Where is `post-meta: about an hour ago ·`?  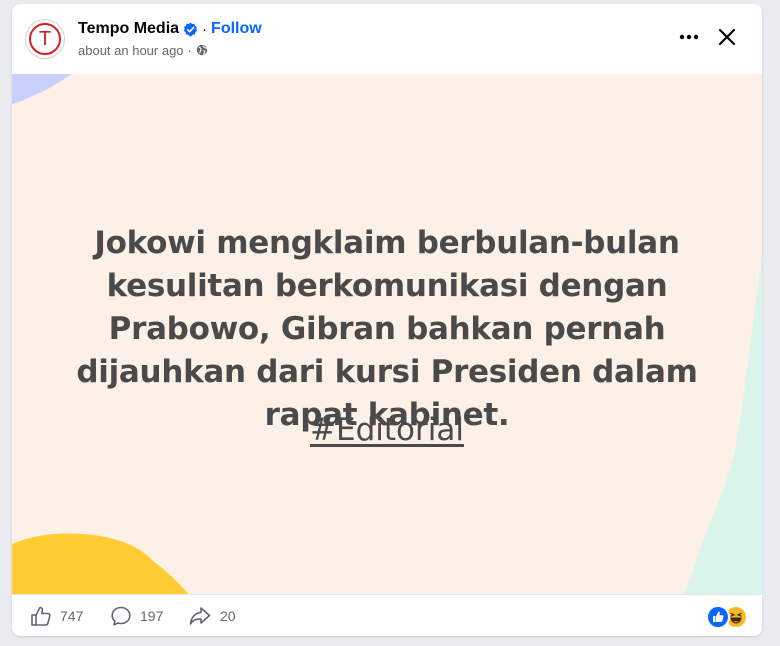
post-meta: about an hour ago · is located at coordinates (143, 50).